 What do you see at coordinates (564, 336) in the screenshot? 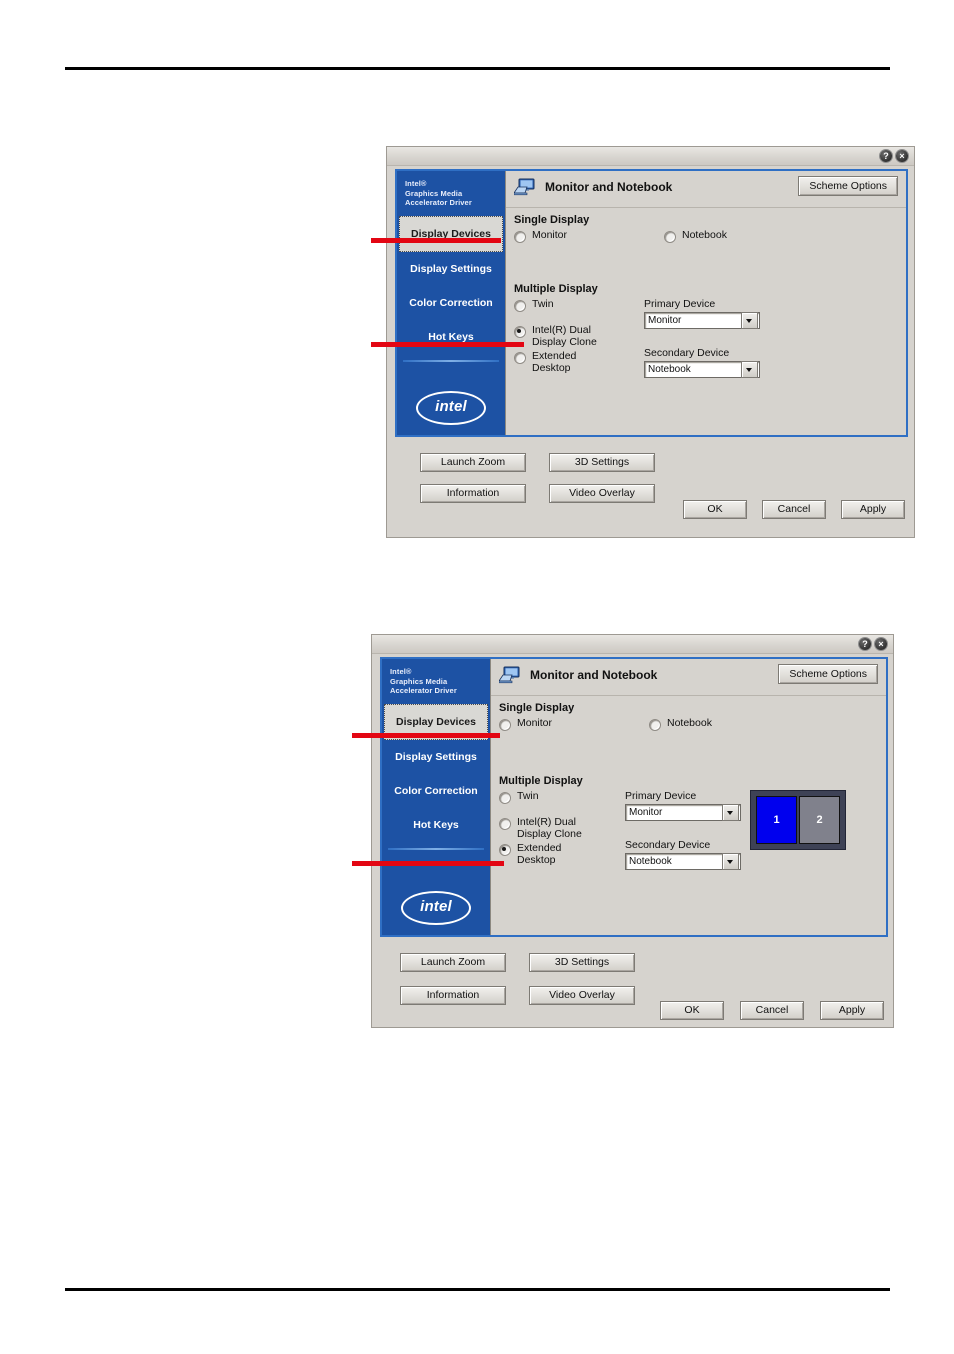
I see `dialog1-radio-clone-label: Intel(R) Dual Display Clone` at bounding box center [564, 336].